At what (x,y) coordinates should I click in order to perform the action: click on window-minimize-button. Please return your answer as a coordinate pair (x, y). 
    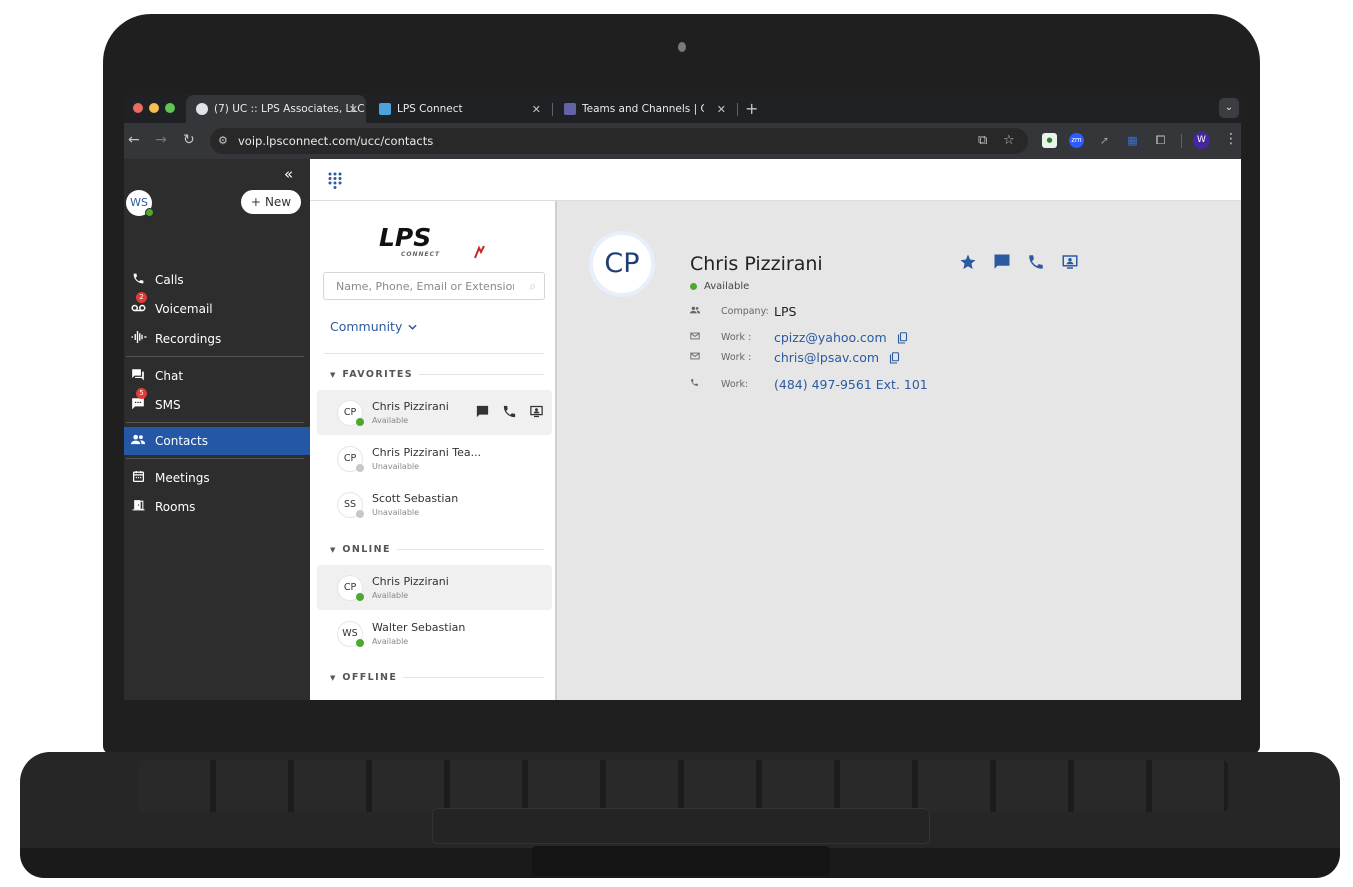
    Looking at the image, I should click on (154, 108).